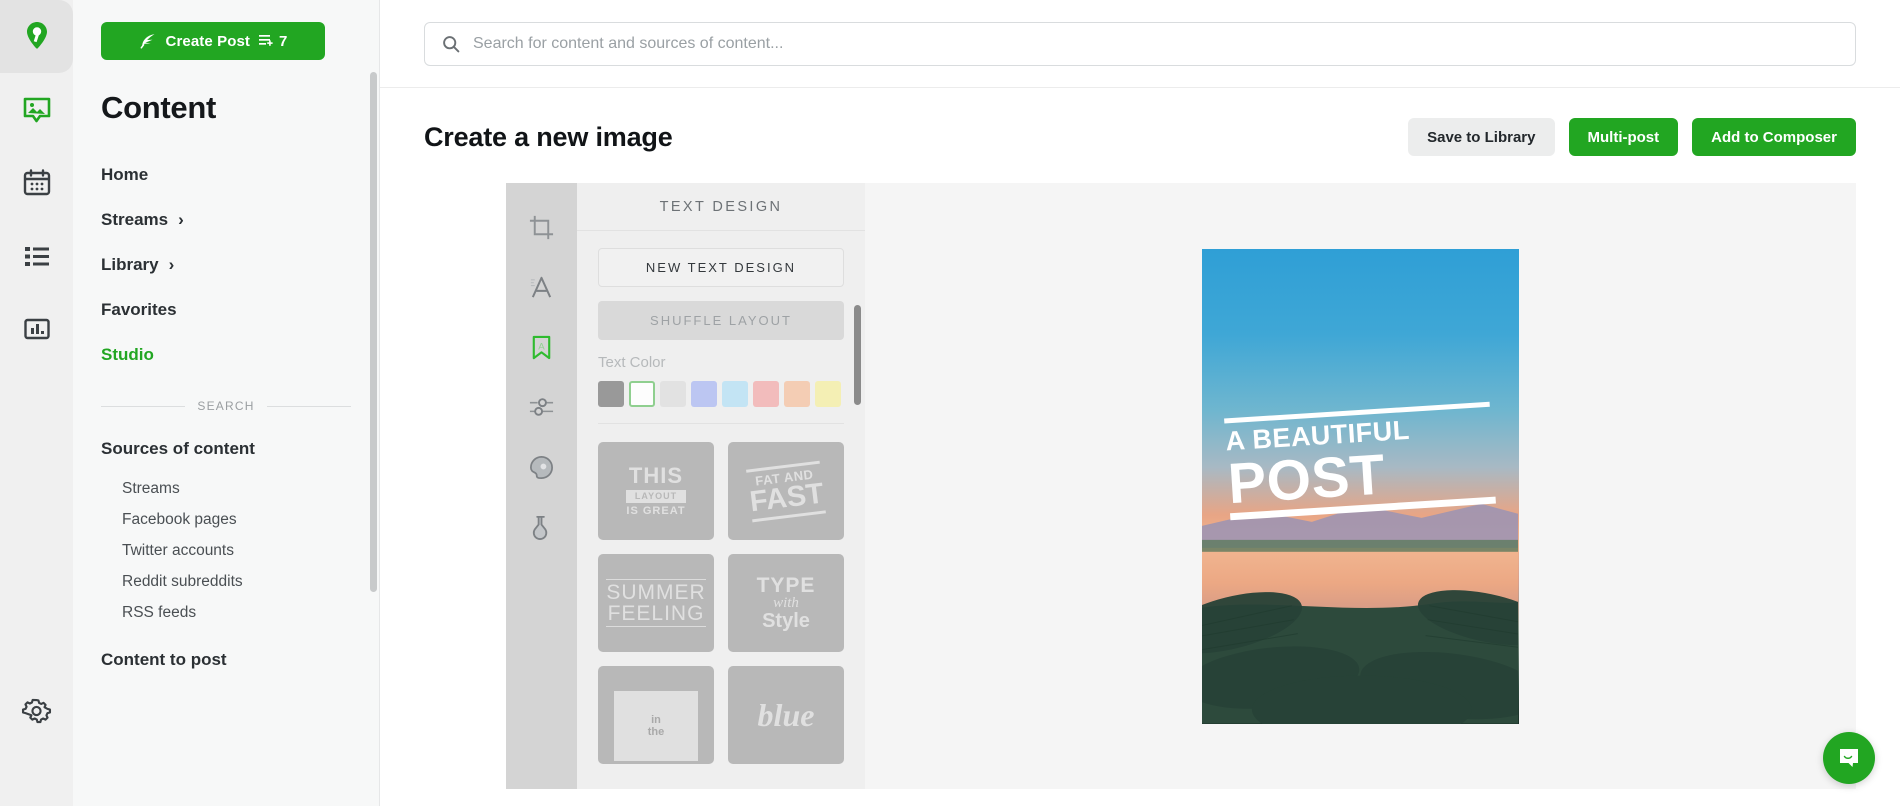  I want to click on multi-post-button: Multi-post, so click(1623, 137).